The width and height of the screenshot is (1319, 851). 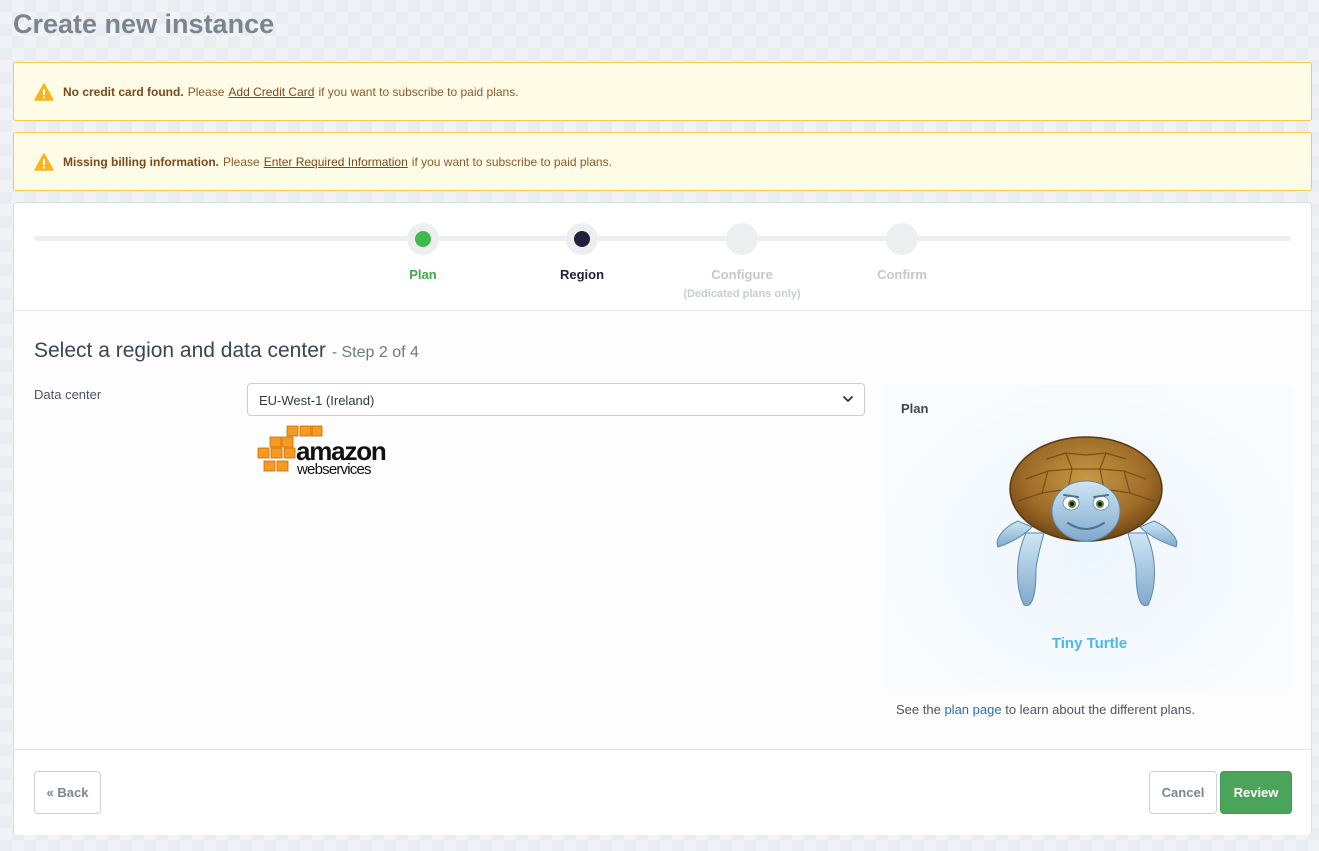 What do you see at coordinates (742, 274) in the screenshot?
I see `step-label: Configure` at bounding box center [742, 274].